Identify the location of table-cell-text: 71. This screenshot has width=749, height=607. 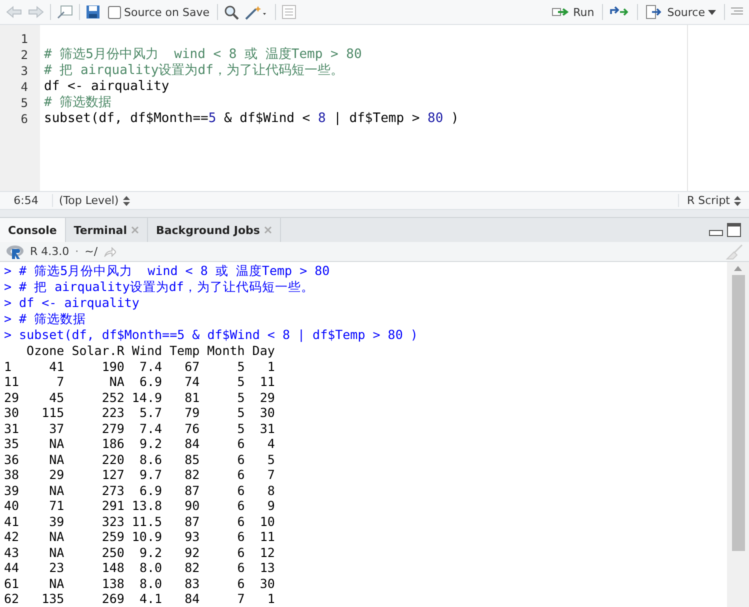
(56, 506).